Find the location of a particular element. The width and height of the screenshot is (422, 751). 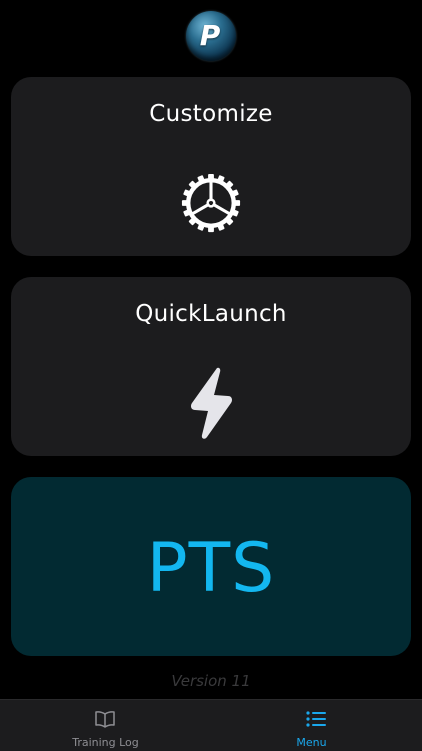

tab-training-log: Training Log is located at coordinates (105, 725).